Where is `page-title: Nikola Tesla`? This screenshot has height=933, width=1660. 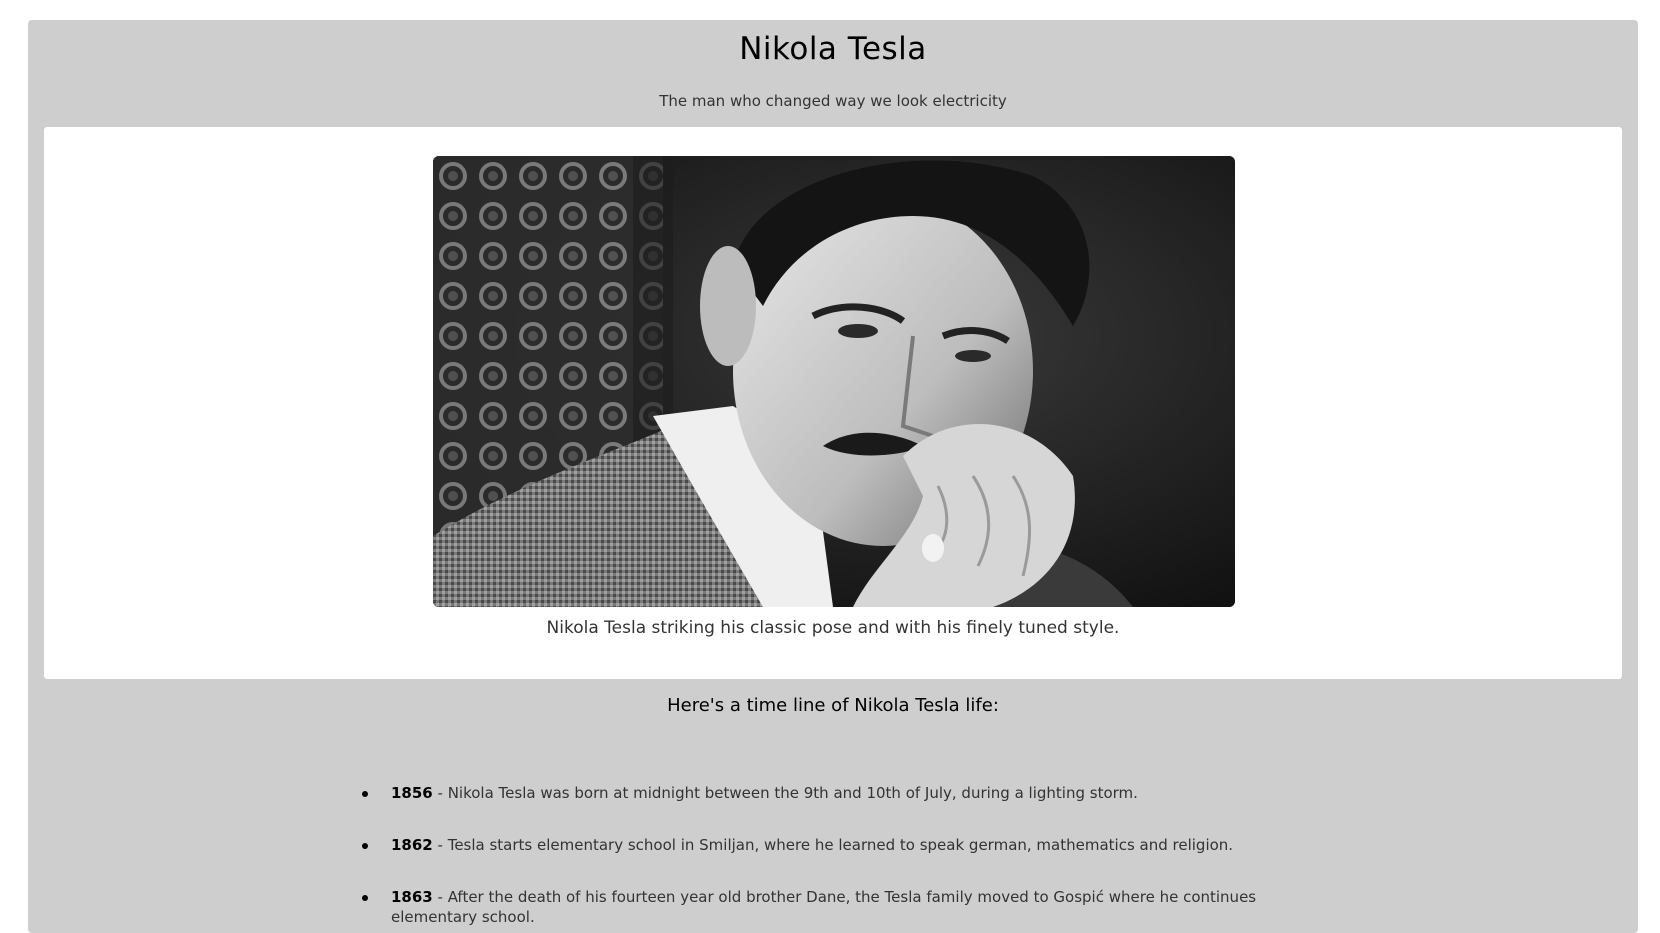
page-title: Nikola Tesla is located at coordinates (833, 49).